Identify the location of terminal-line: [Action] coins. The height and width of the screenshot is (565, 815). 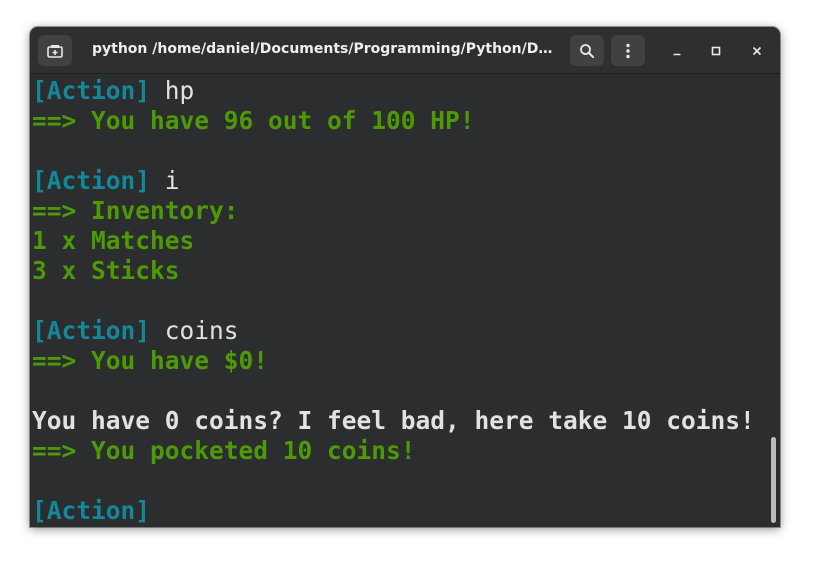
(135, 331).